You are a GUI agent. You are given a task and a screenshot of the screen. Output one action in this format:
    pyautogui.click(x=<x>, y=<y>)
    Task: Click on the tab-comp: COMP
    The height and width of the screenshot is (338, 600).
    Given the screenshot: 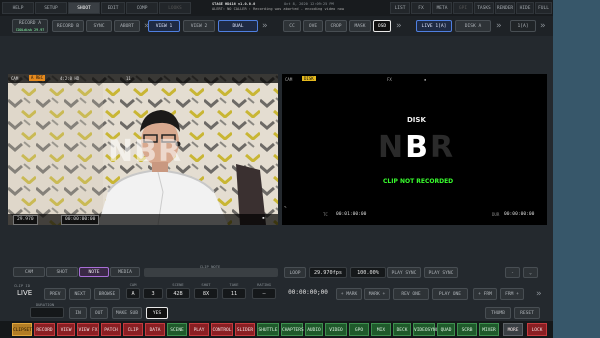 What is the action you would take?
    pyautogui.click(x=142, y=8)
    